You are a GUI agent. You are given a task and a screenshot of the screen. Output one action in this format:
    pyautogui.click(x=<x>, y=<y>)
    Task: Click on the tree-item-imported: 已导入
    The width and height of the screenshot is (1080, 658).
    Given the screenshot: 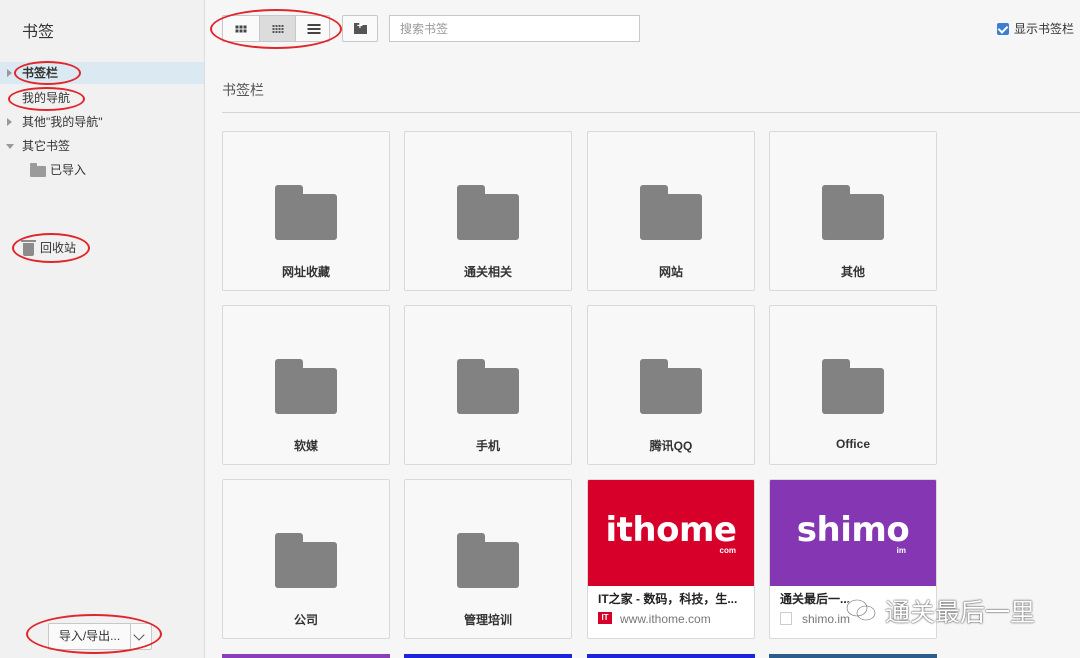 What is the action you would take?
    pyautogui.click(x=102, y=170)
    